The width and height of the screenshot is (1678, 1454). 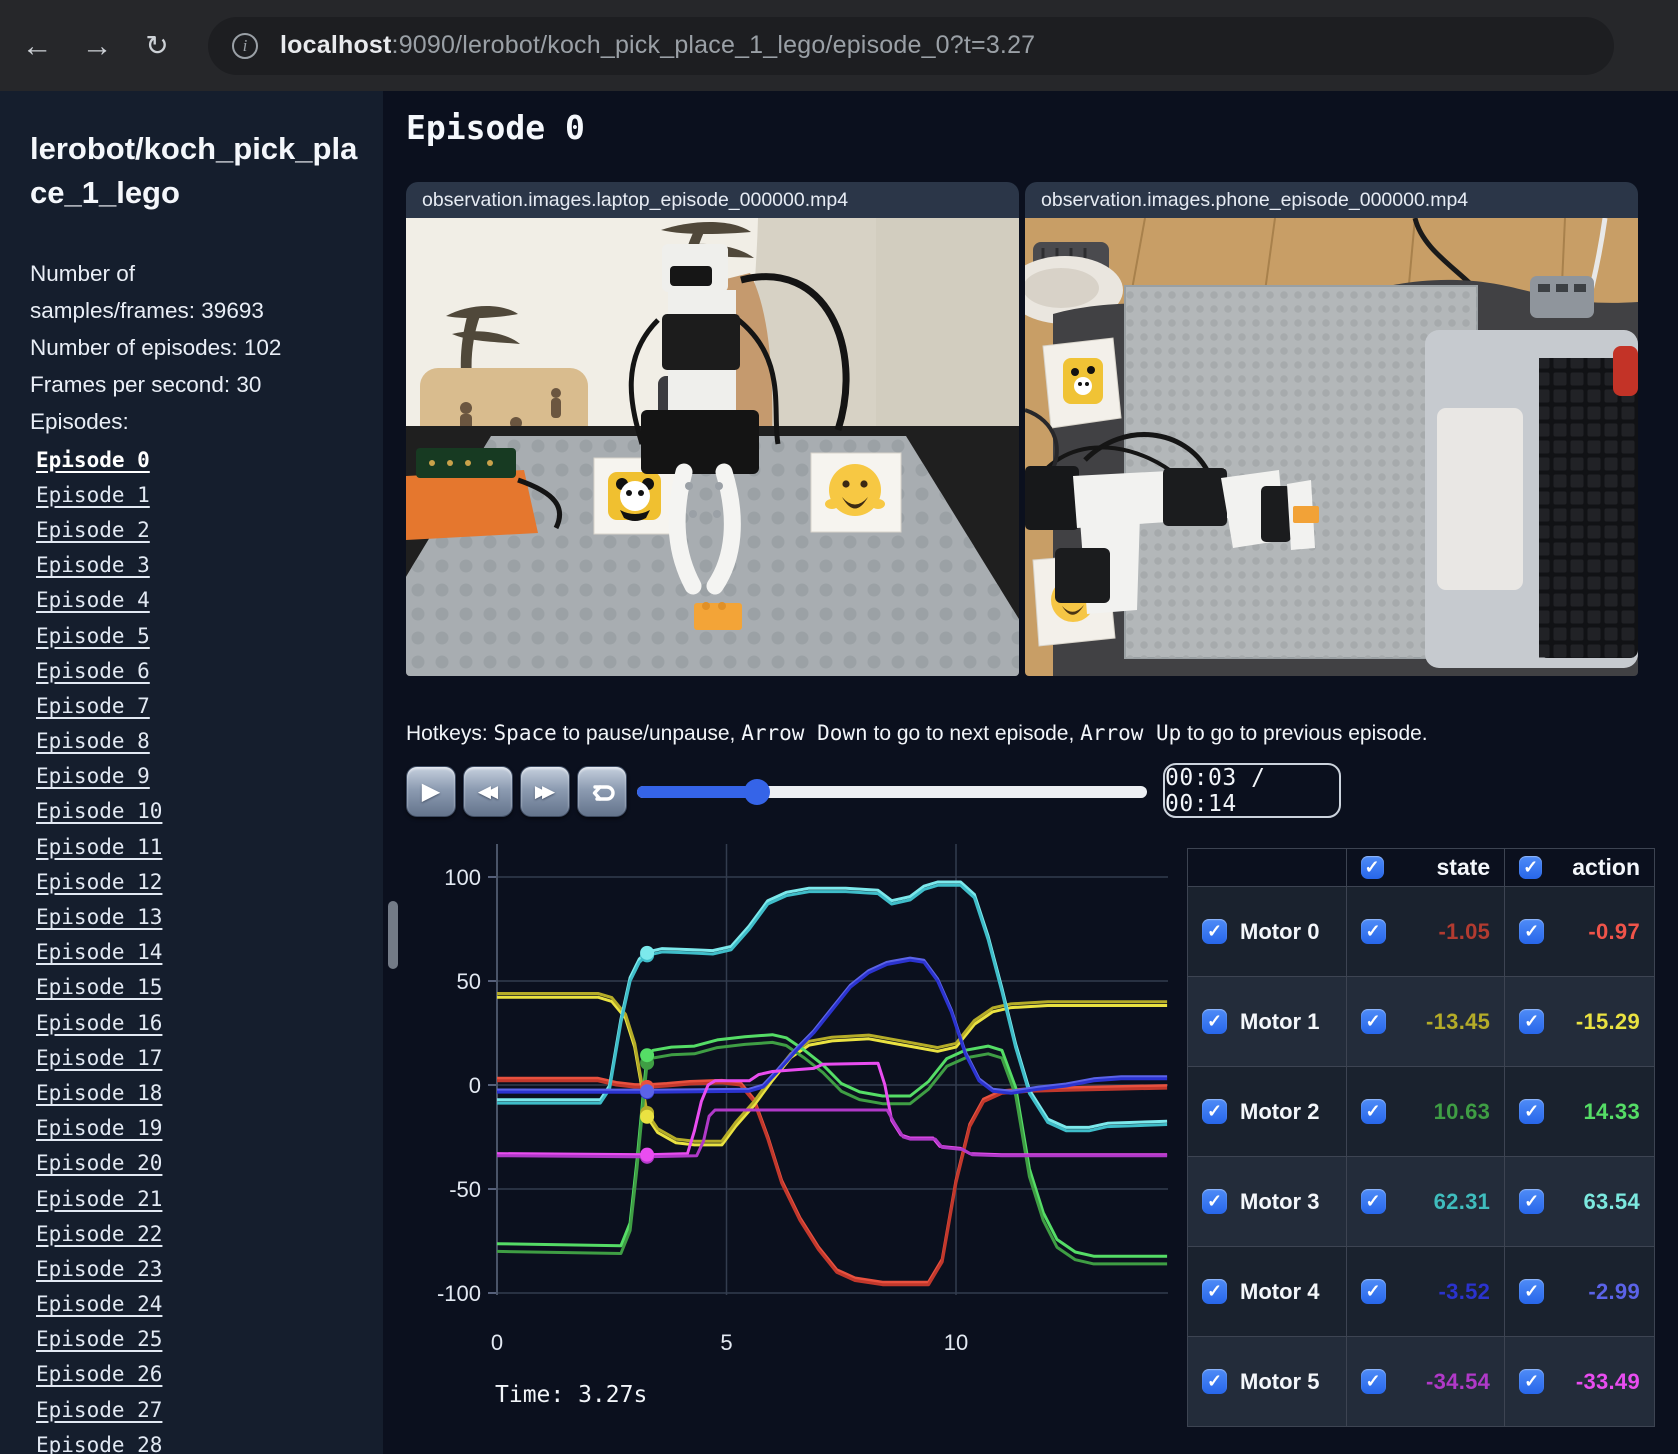 I want to click on episode-link: Episode 13, so click(x=209, y=916).